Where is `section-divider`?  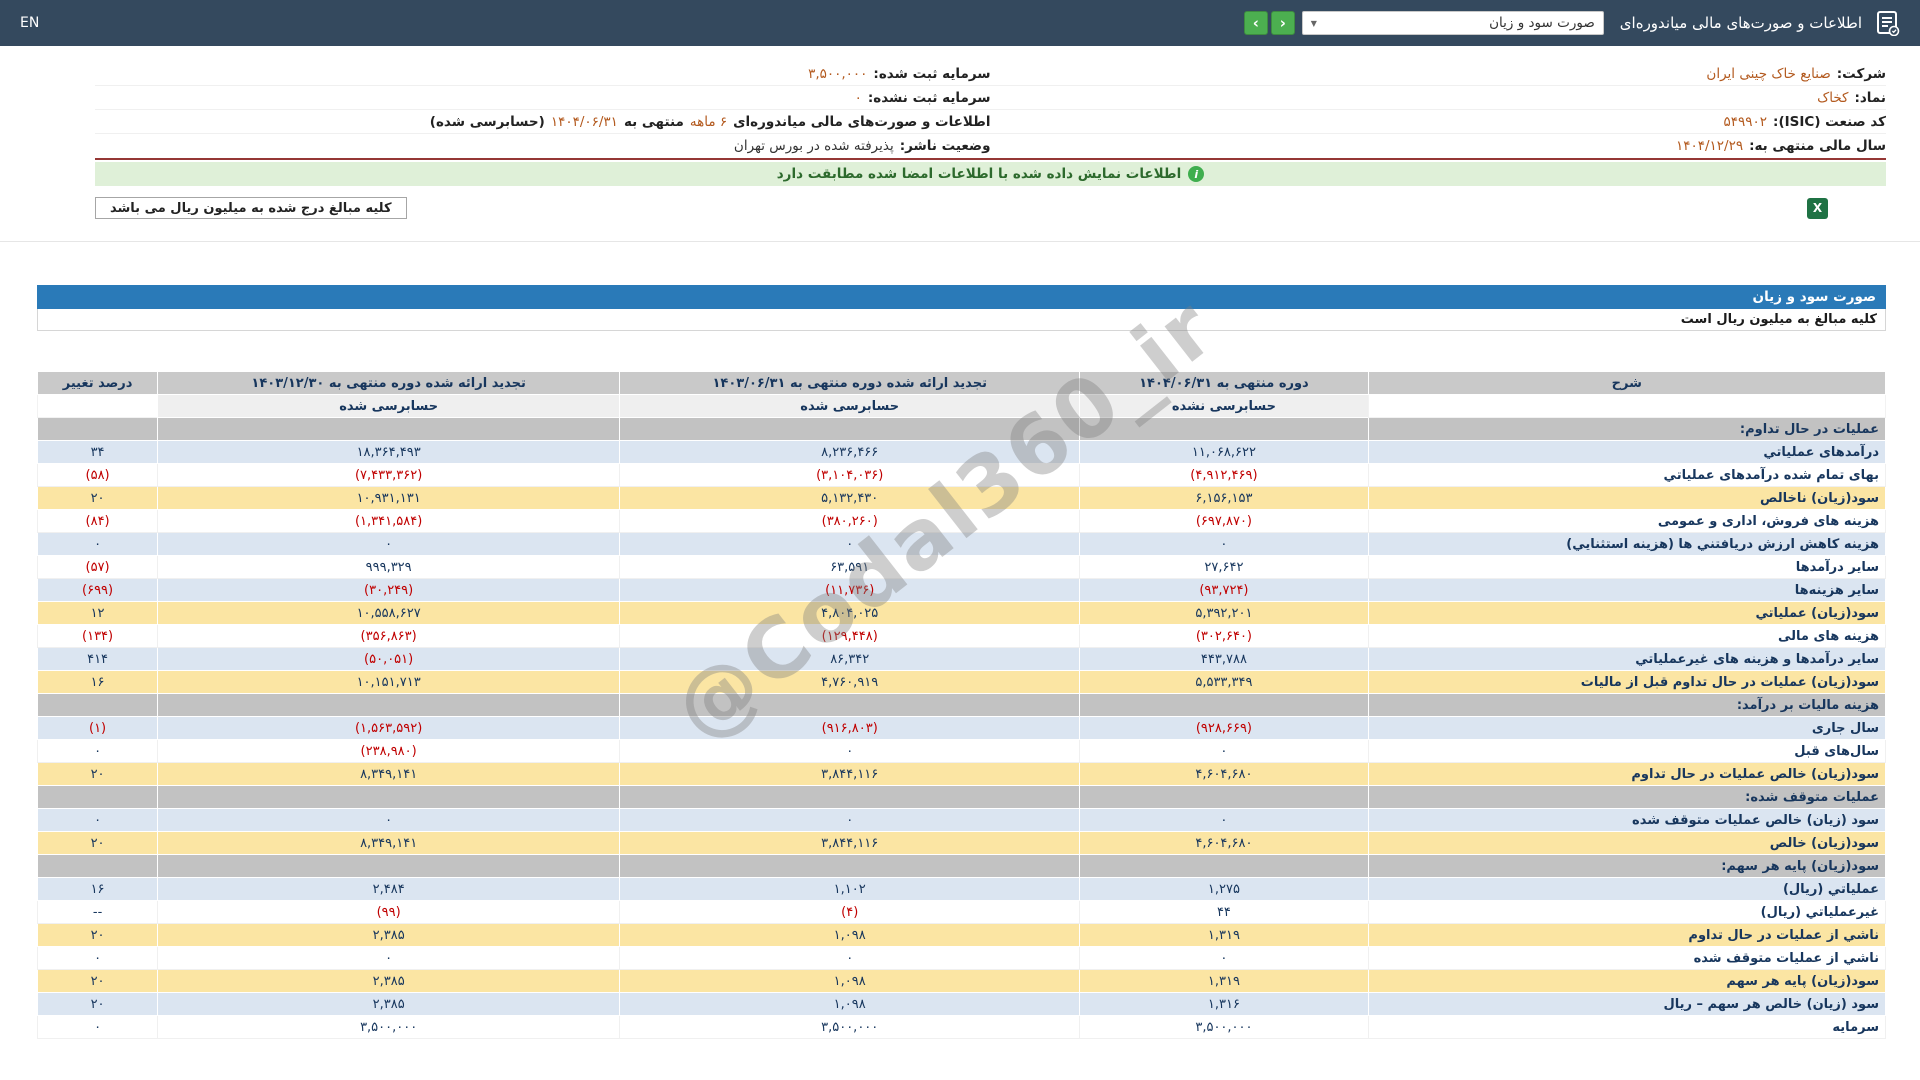
section-divider is located at coordinates (960, 241).